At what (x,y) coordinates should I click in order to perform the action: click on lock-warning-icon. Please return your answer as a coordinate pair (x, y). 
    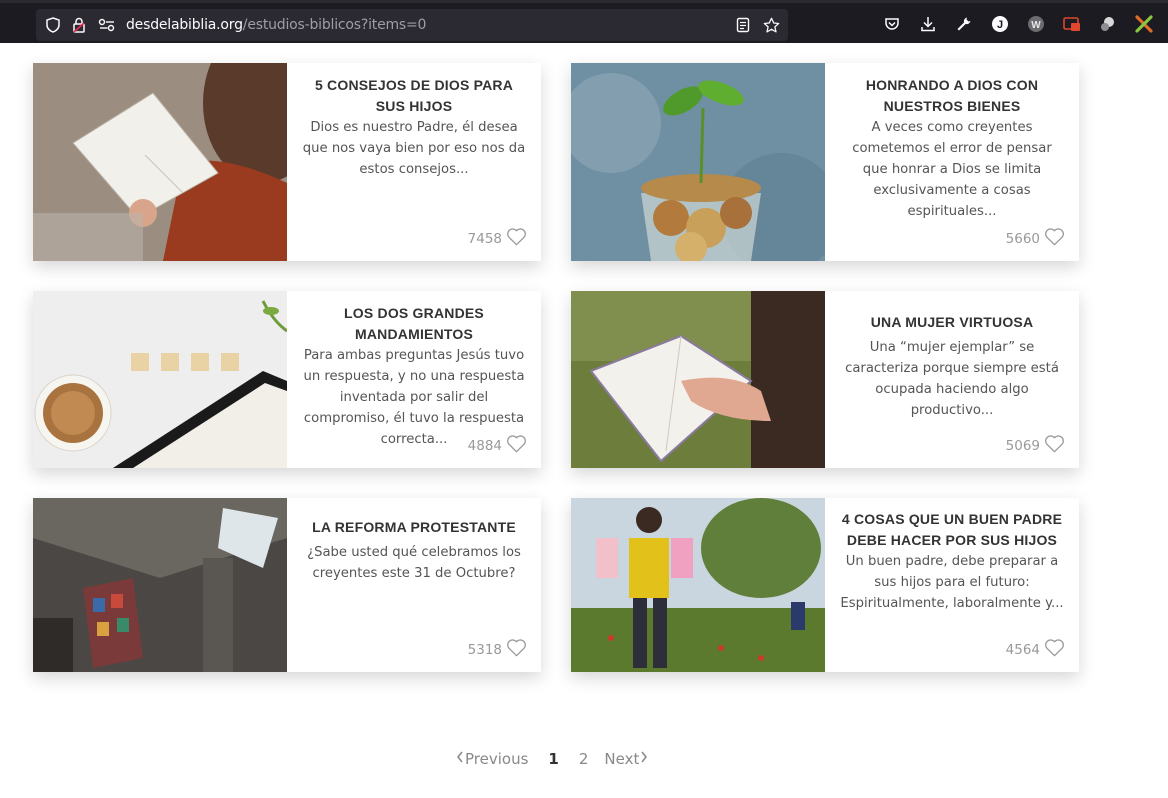
    Looking at the image, I should click on (79, 25).